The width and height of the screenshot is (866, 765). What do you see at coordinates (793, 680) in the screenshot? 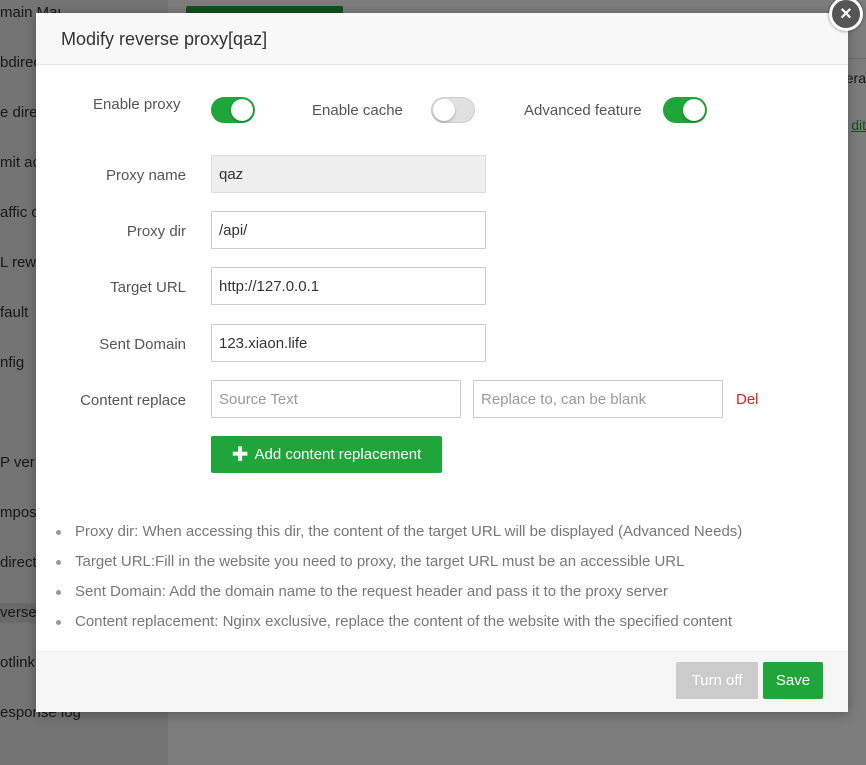
I see `save-button: Save` at bounding box center [793, 680].